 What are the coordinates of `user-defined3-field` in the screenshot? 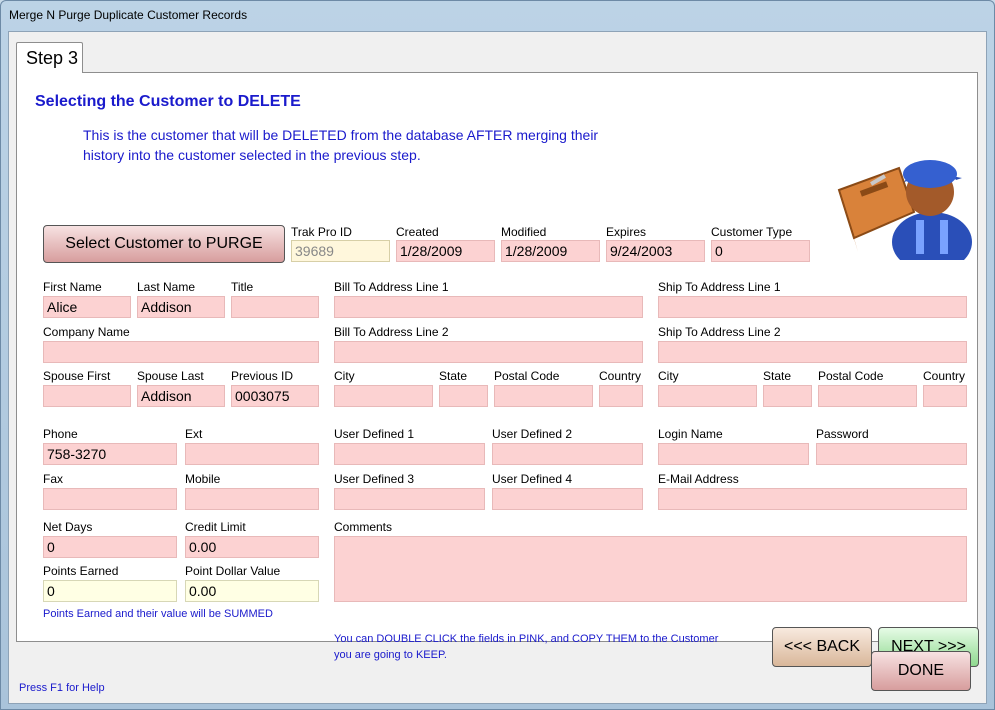 It's located at (409, 499).